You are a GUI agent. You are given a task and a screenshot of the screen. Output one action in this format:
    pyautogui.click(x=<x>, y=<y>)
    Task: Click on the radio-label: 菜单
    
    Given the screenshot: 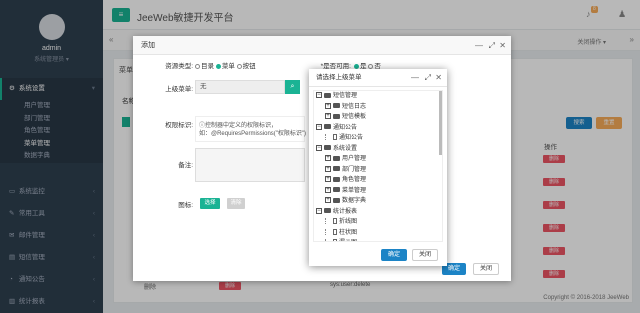 What is the action you would take?
    pyautogui.click(x=228, y=66)
    